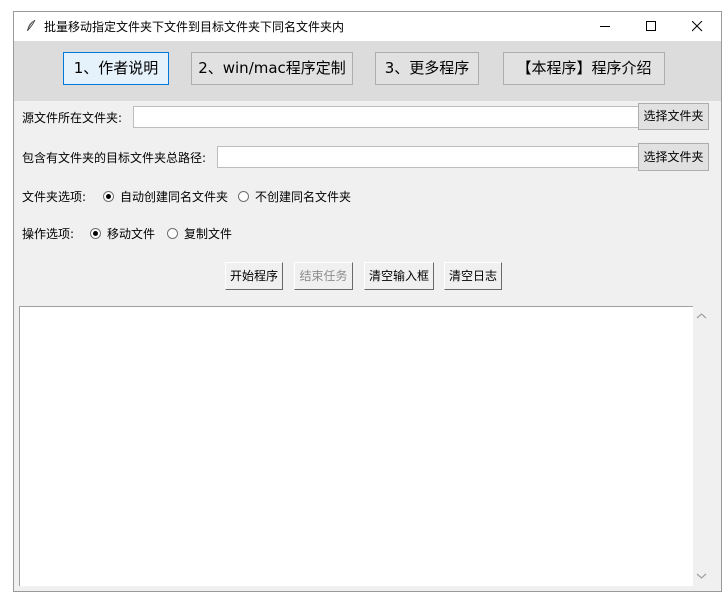 The height and width of the screenshot is (601, 725). I want to click on window-title: 批量移动指定文件夹下文件到目标文件夹下同名文件夹内, so click(194, 27).